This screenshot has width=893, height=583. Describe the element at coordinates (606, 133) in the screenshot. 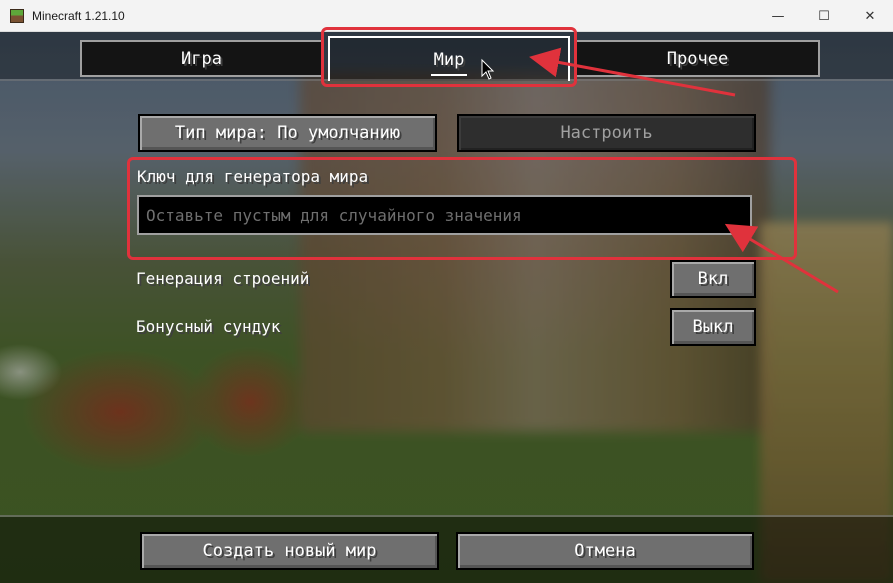

I see `customize-button: Настроить` at that location.